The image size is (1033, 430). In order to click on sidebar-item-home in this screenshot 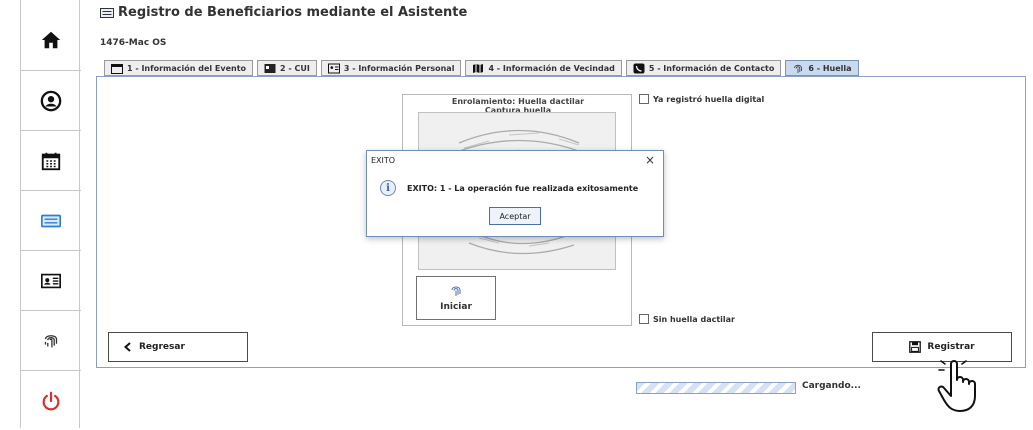, I will do `click(51, 40)`.